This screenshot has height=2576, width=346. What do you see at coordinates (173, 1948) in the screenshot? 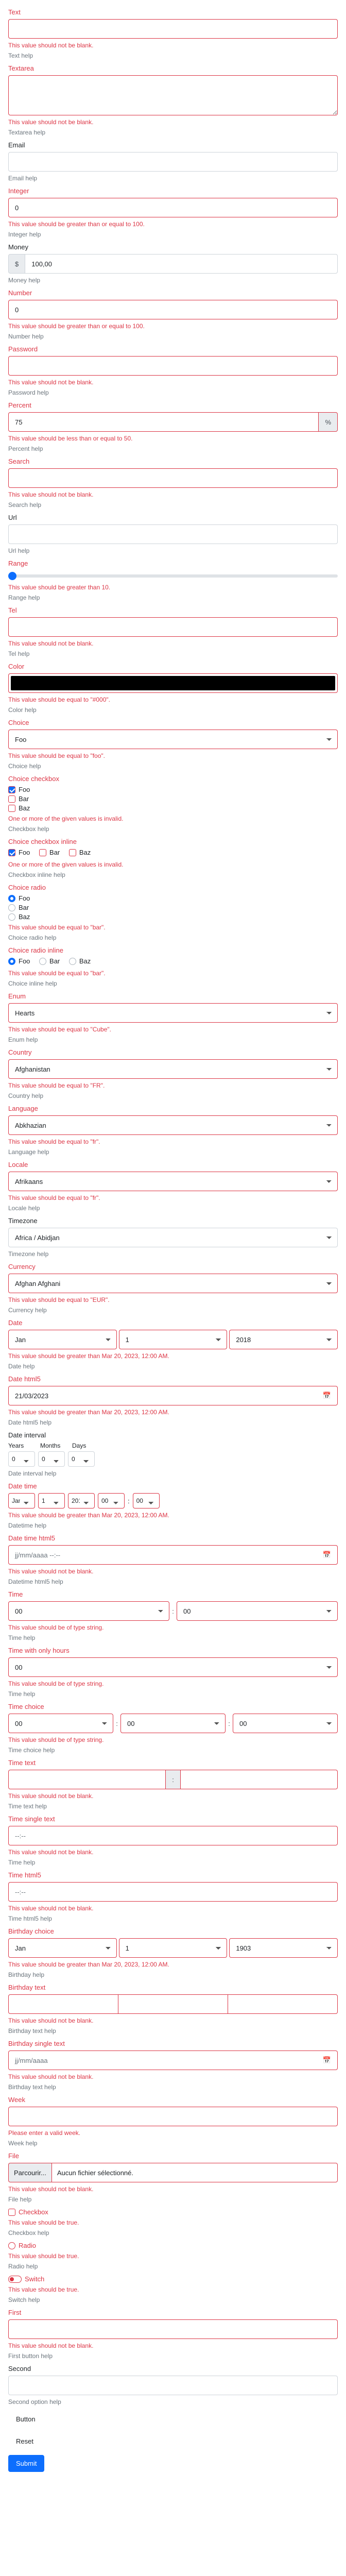
I see `birthday-day-select: 1` at bounding box center [173, 1948].